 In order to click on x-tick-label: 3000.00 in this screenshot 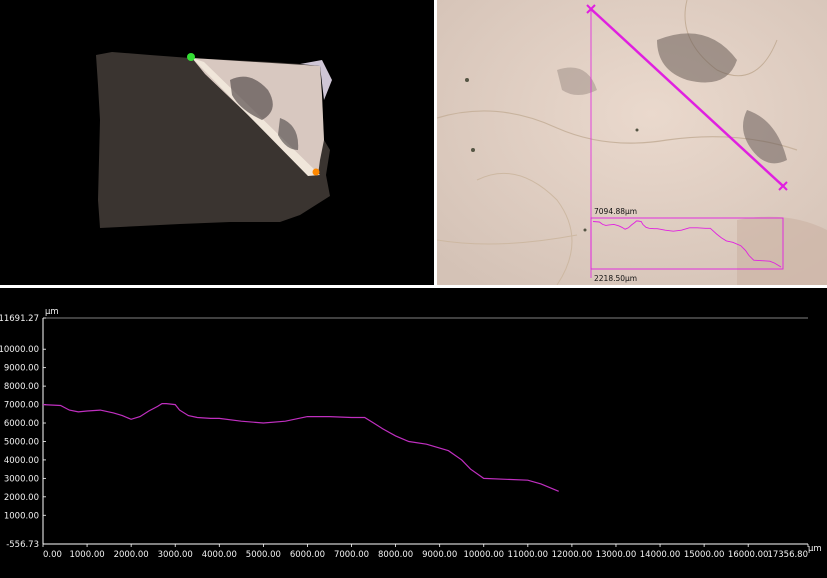, I will do `click(175, 555)`.